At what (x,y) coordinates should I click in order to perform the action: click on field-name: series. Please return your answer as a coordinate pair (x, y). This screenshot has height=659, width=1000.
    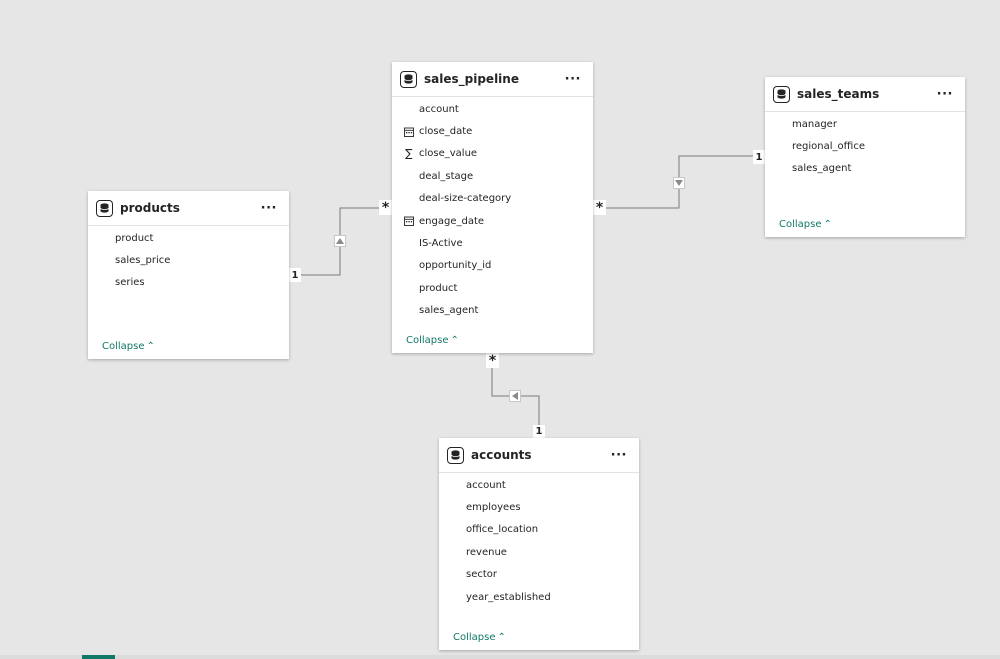
    Looking at the image, I should click on (130, 283).